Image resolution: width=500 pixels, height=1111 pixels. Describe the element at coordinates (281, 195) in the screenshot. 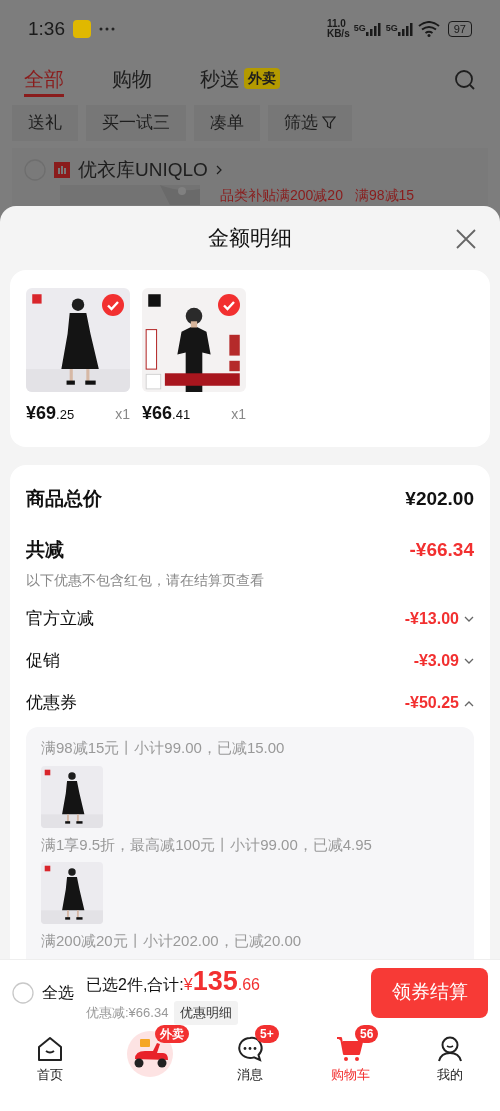

I see `promo-text: 品类补贴满200减20` at that location.